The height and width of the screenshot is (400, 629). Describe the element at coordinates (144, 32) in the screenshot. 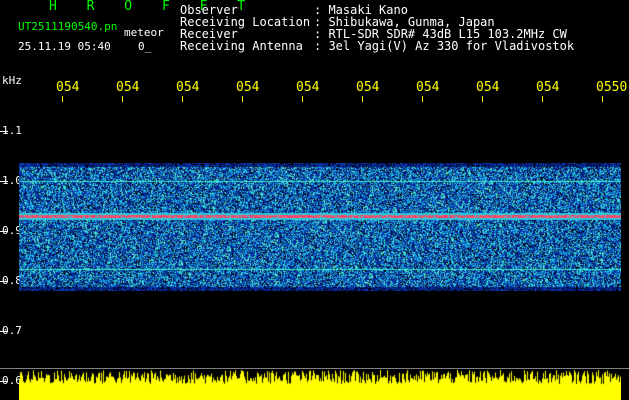

I see `meteor-label: meteor` at that location.